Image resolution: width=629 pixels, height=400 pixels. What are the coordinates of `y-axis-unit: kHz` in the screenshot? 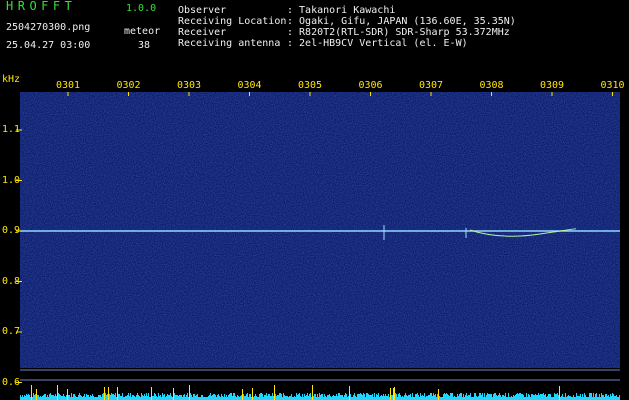 It's located at (11, 79).